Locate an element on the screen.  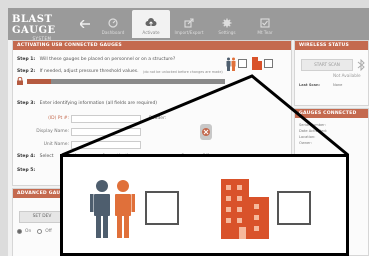
personnel-checkbox is located at coordinates (162, 208).